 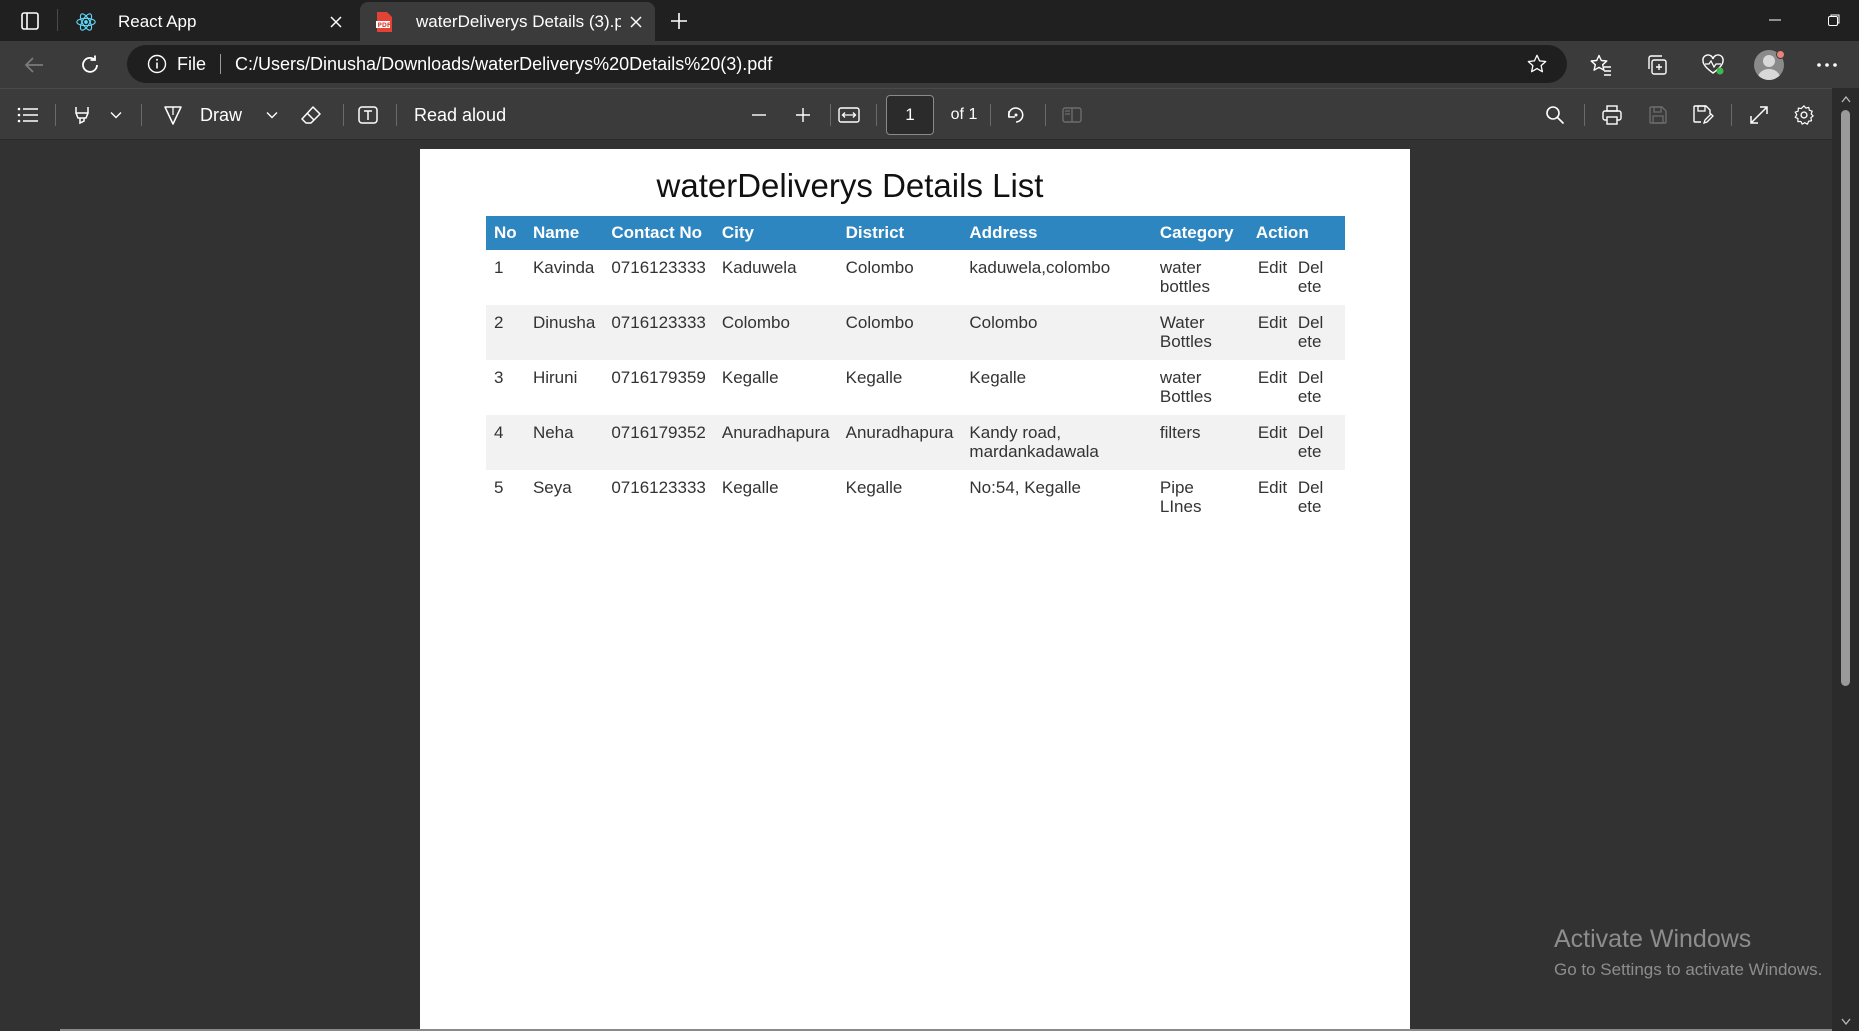 What do you see at coordinates (850, 185) in the screenshot?
I see `document-title: waterDeliverys Details List` at bounding box center [850, 185].